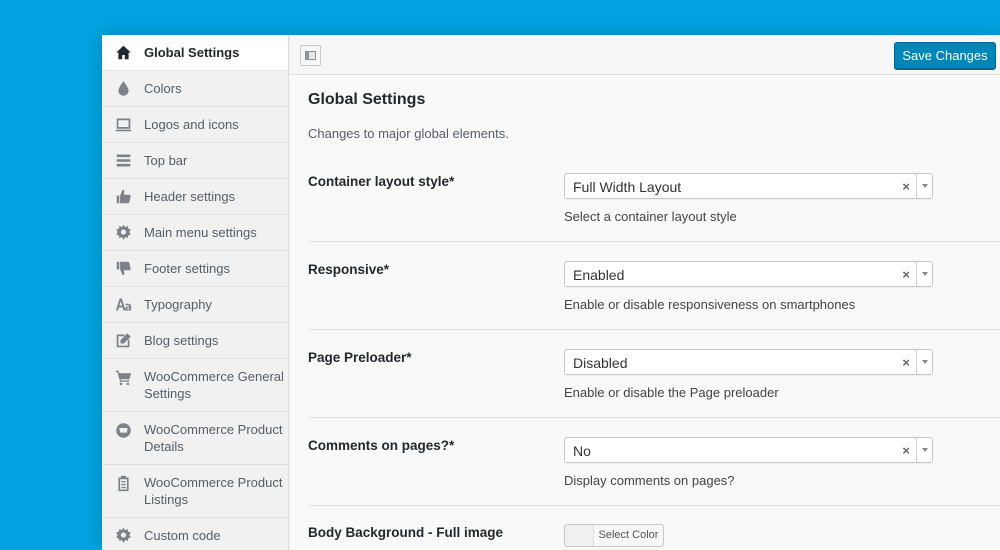  Describe the element at coordinates (195, 161) in the screenshot. I see `sidebar-item-top-bar: Top bar` at that location.